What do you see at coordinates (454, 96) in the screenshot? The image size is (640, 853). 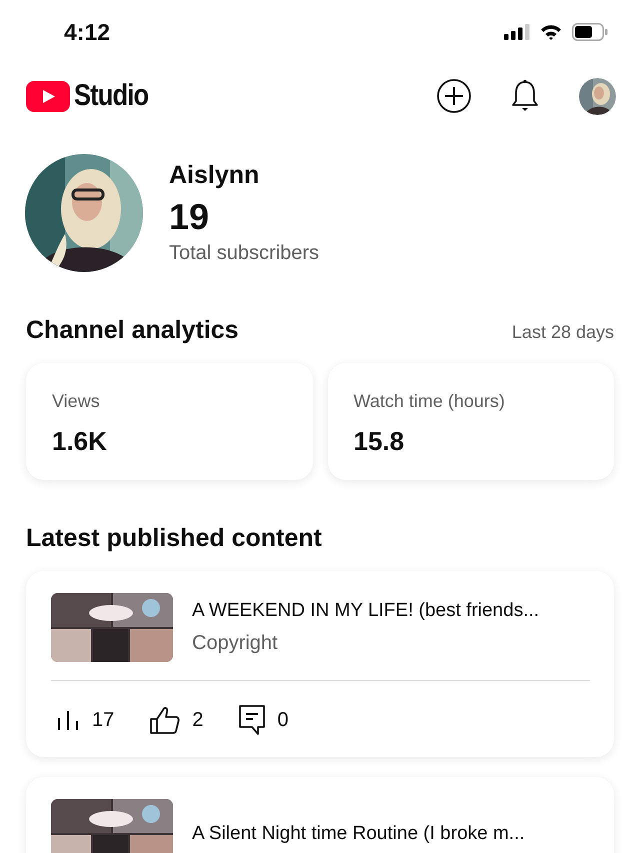 I see `create-icon` at bounding box center [454, 96].